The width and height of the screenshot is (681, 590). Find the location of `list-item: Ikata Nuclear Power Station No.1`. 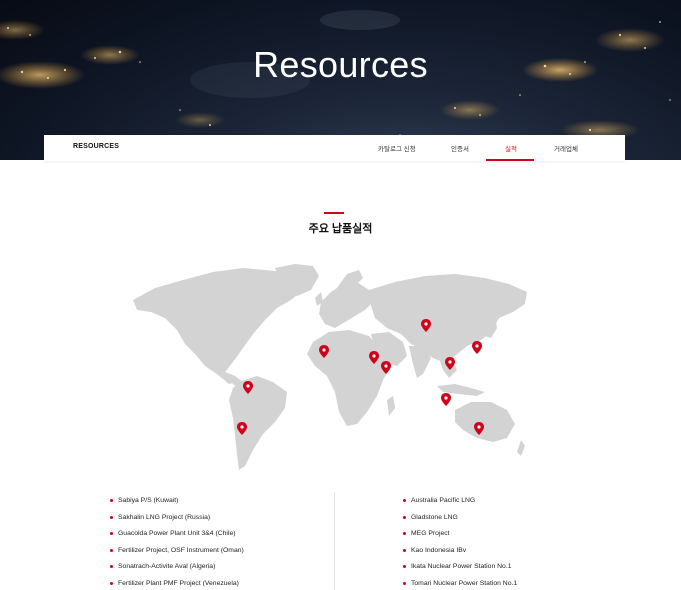

list-item: Ikata Nuclear Power Station No.1 is located at coordinates (460, 571).